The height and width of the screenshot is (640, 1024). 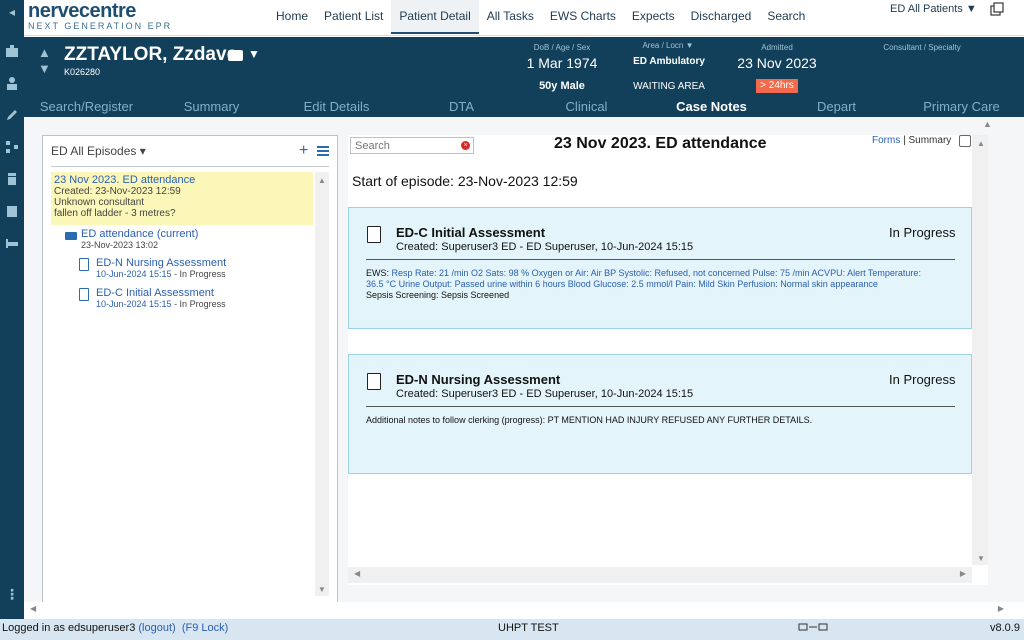 What do you see at coordinates (412, 145) in the screenshot?
I see `notes-search-input` at bounding box center [412, 145].